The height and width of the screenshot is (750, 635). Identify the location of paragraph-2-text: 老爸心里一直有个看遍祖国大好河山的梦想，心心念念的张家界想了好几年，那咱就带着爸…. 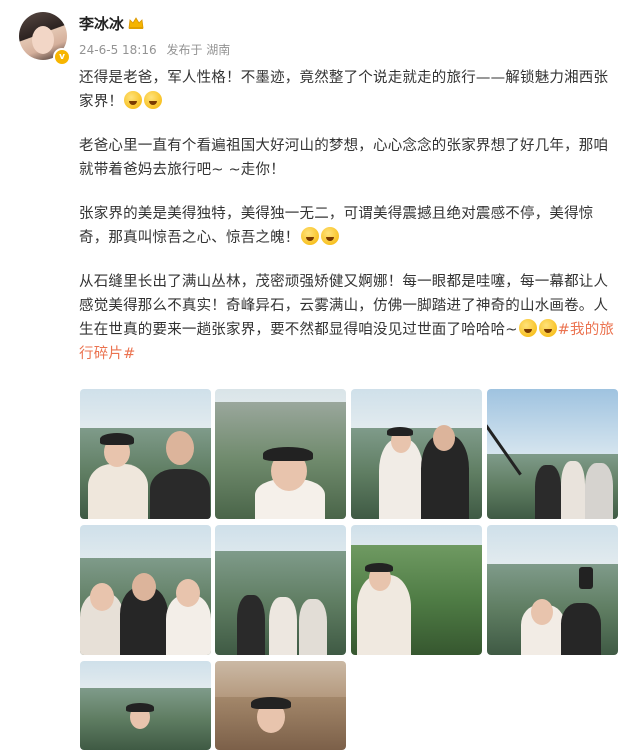
(344, 158).